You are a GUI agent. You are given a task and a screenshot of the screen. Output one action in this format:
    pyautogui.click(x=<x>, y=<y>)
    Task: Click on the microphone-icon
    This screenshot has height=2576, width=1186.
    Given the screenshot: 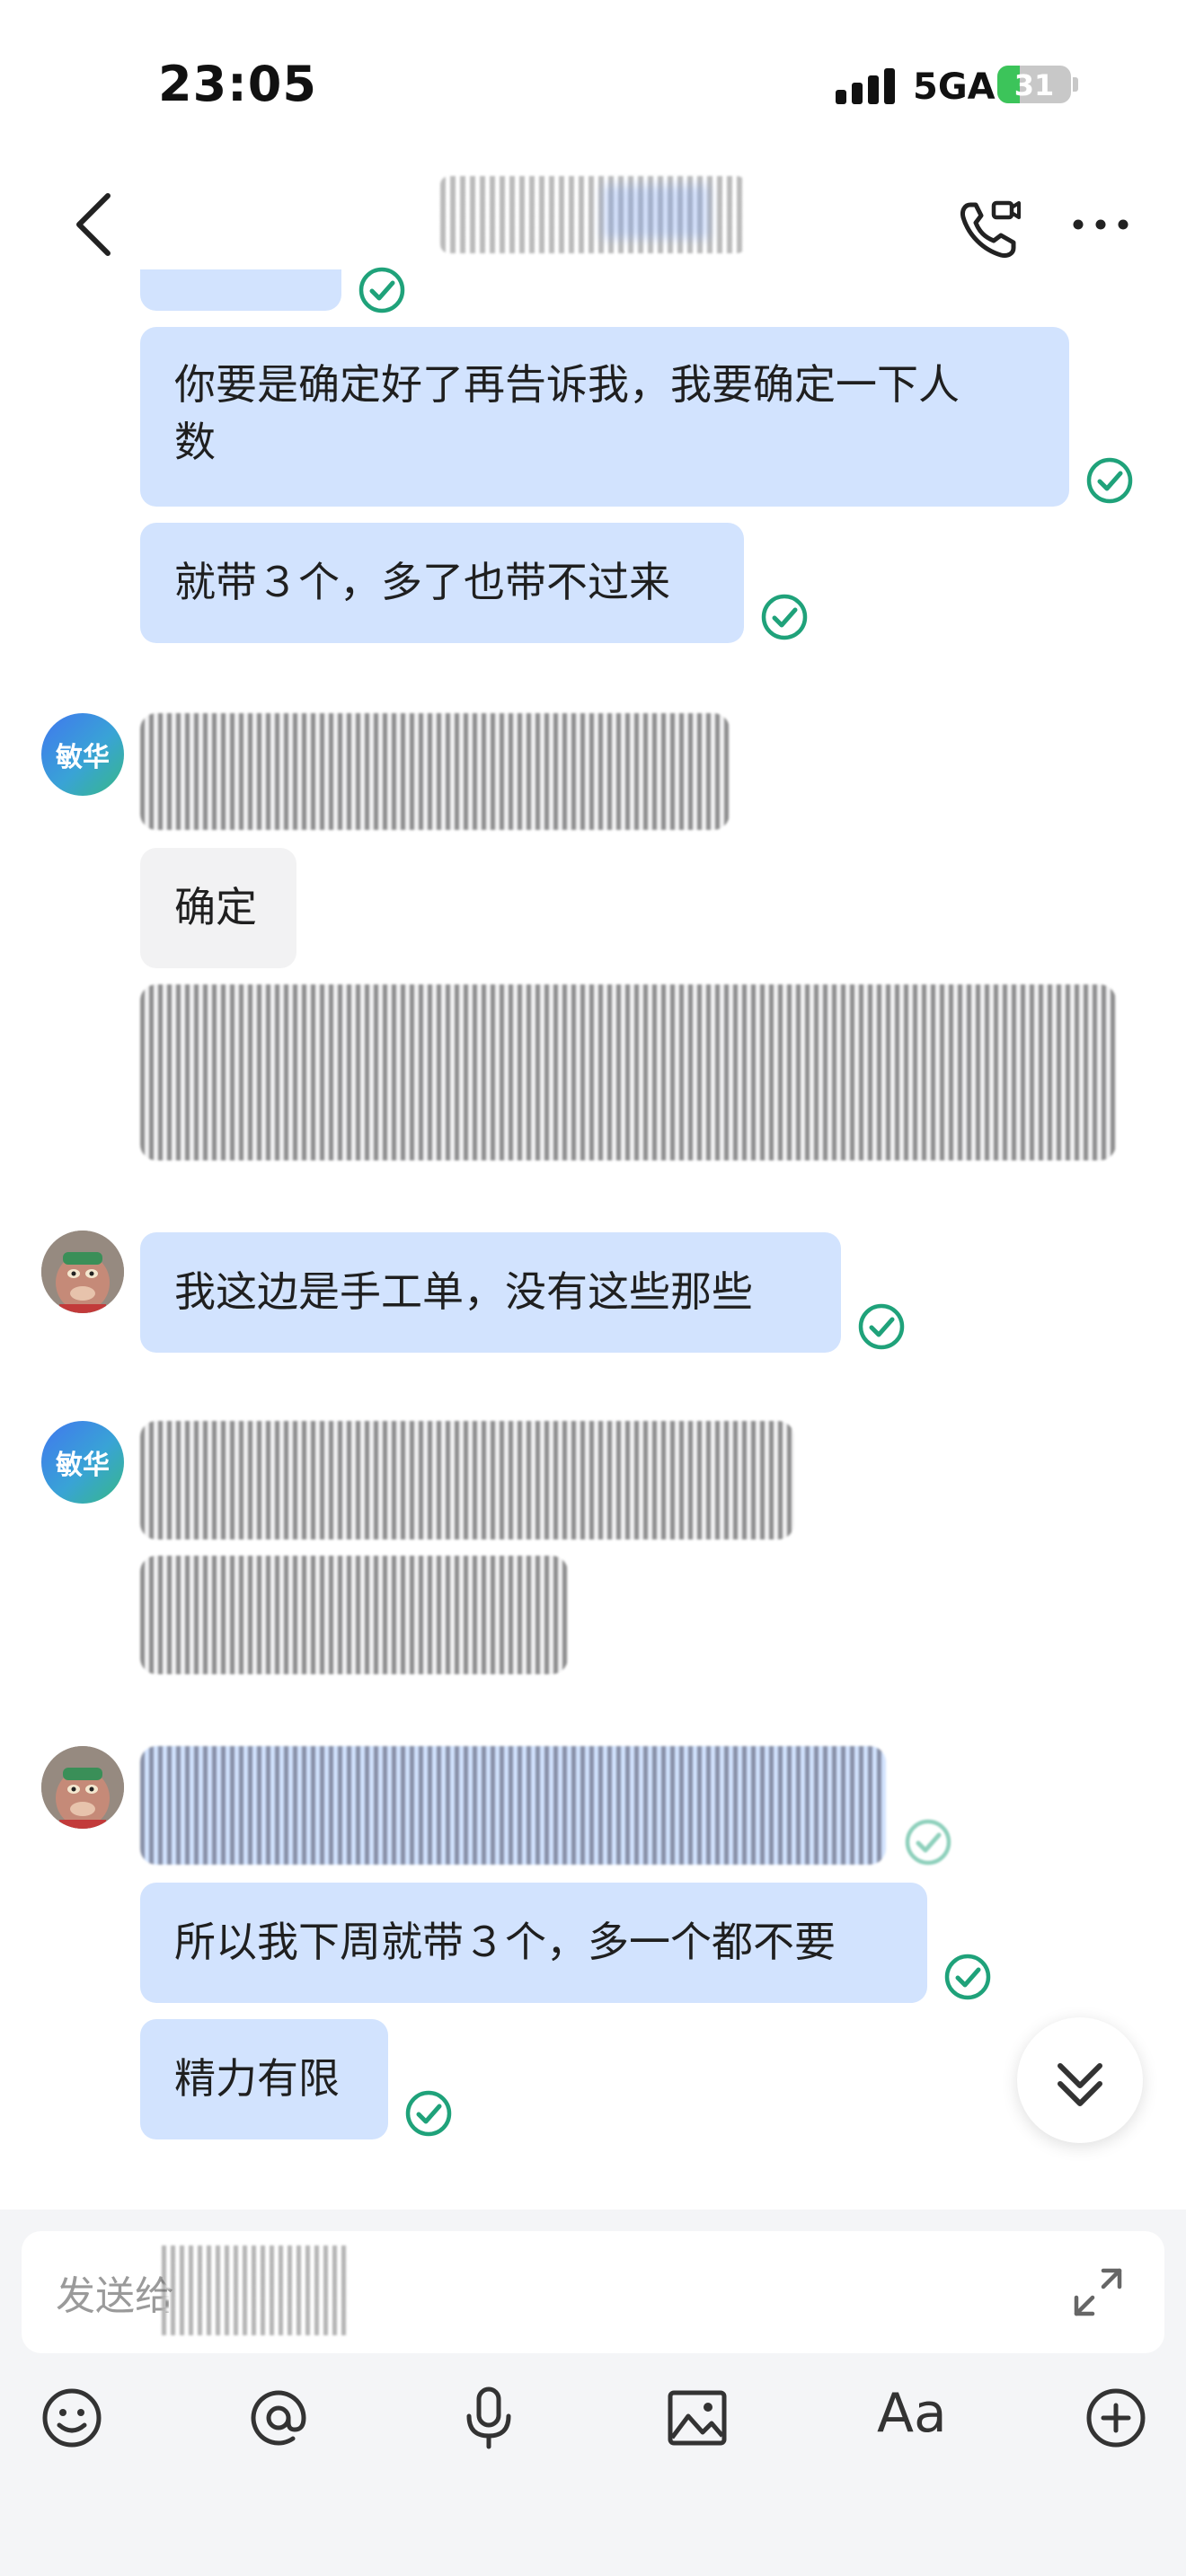 What is the action you would take?
    pyautogui.click(x=489, y=2418)
    